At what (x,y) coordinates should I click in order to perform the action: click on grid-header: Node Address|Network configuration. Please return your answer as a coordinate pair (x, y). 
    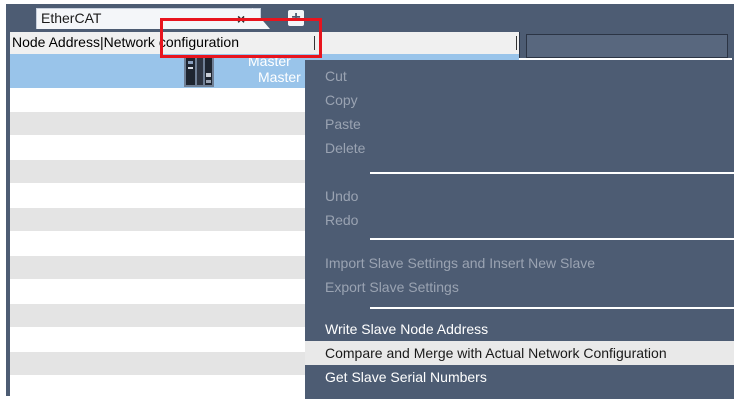
    Looking at the image, I should click on (264, 43).